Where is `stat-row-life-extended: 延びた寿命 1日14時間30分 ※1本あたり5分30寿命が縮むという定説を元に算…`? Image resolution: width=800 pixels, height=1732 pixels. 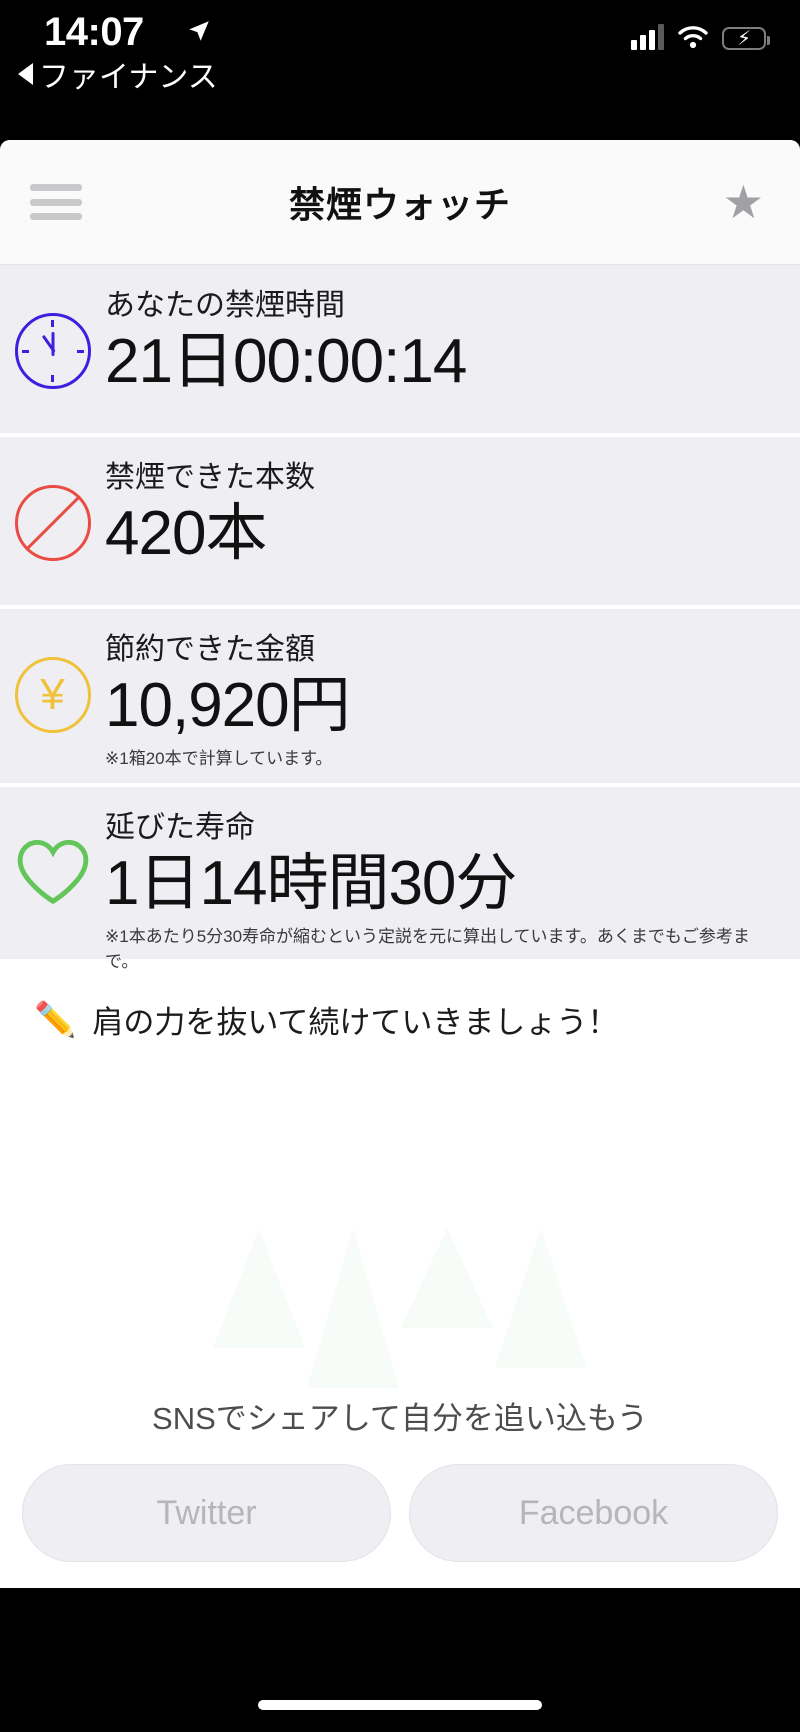
stat-row-life-extended: 延びた寿命 1日14時間30分 ※1本あたり5分30寿命が縮むという定説を元に算… is located at coordinates (400, 879).